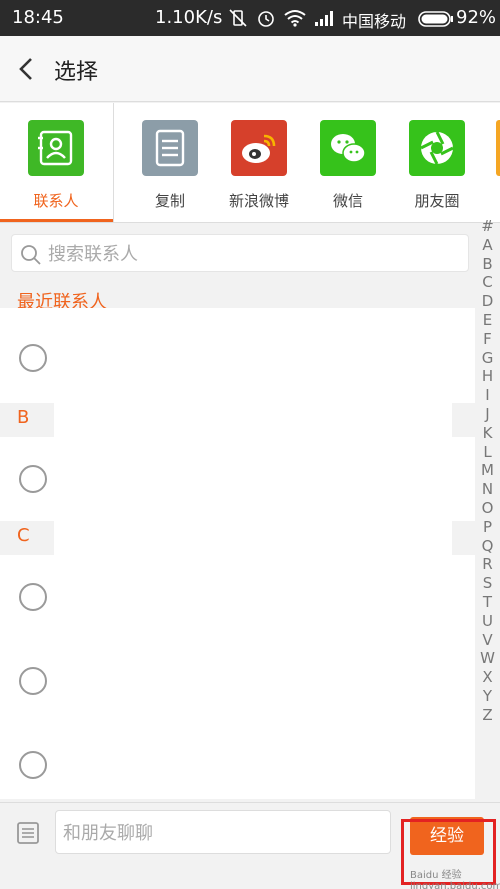 The height and width of the screenshot is (889, 500). I want to click on index-letter: Y, so click(487, 696).